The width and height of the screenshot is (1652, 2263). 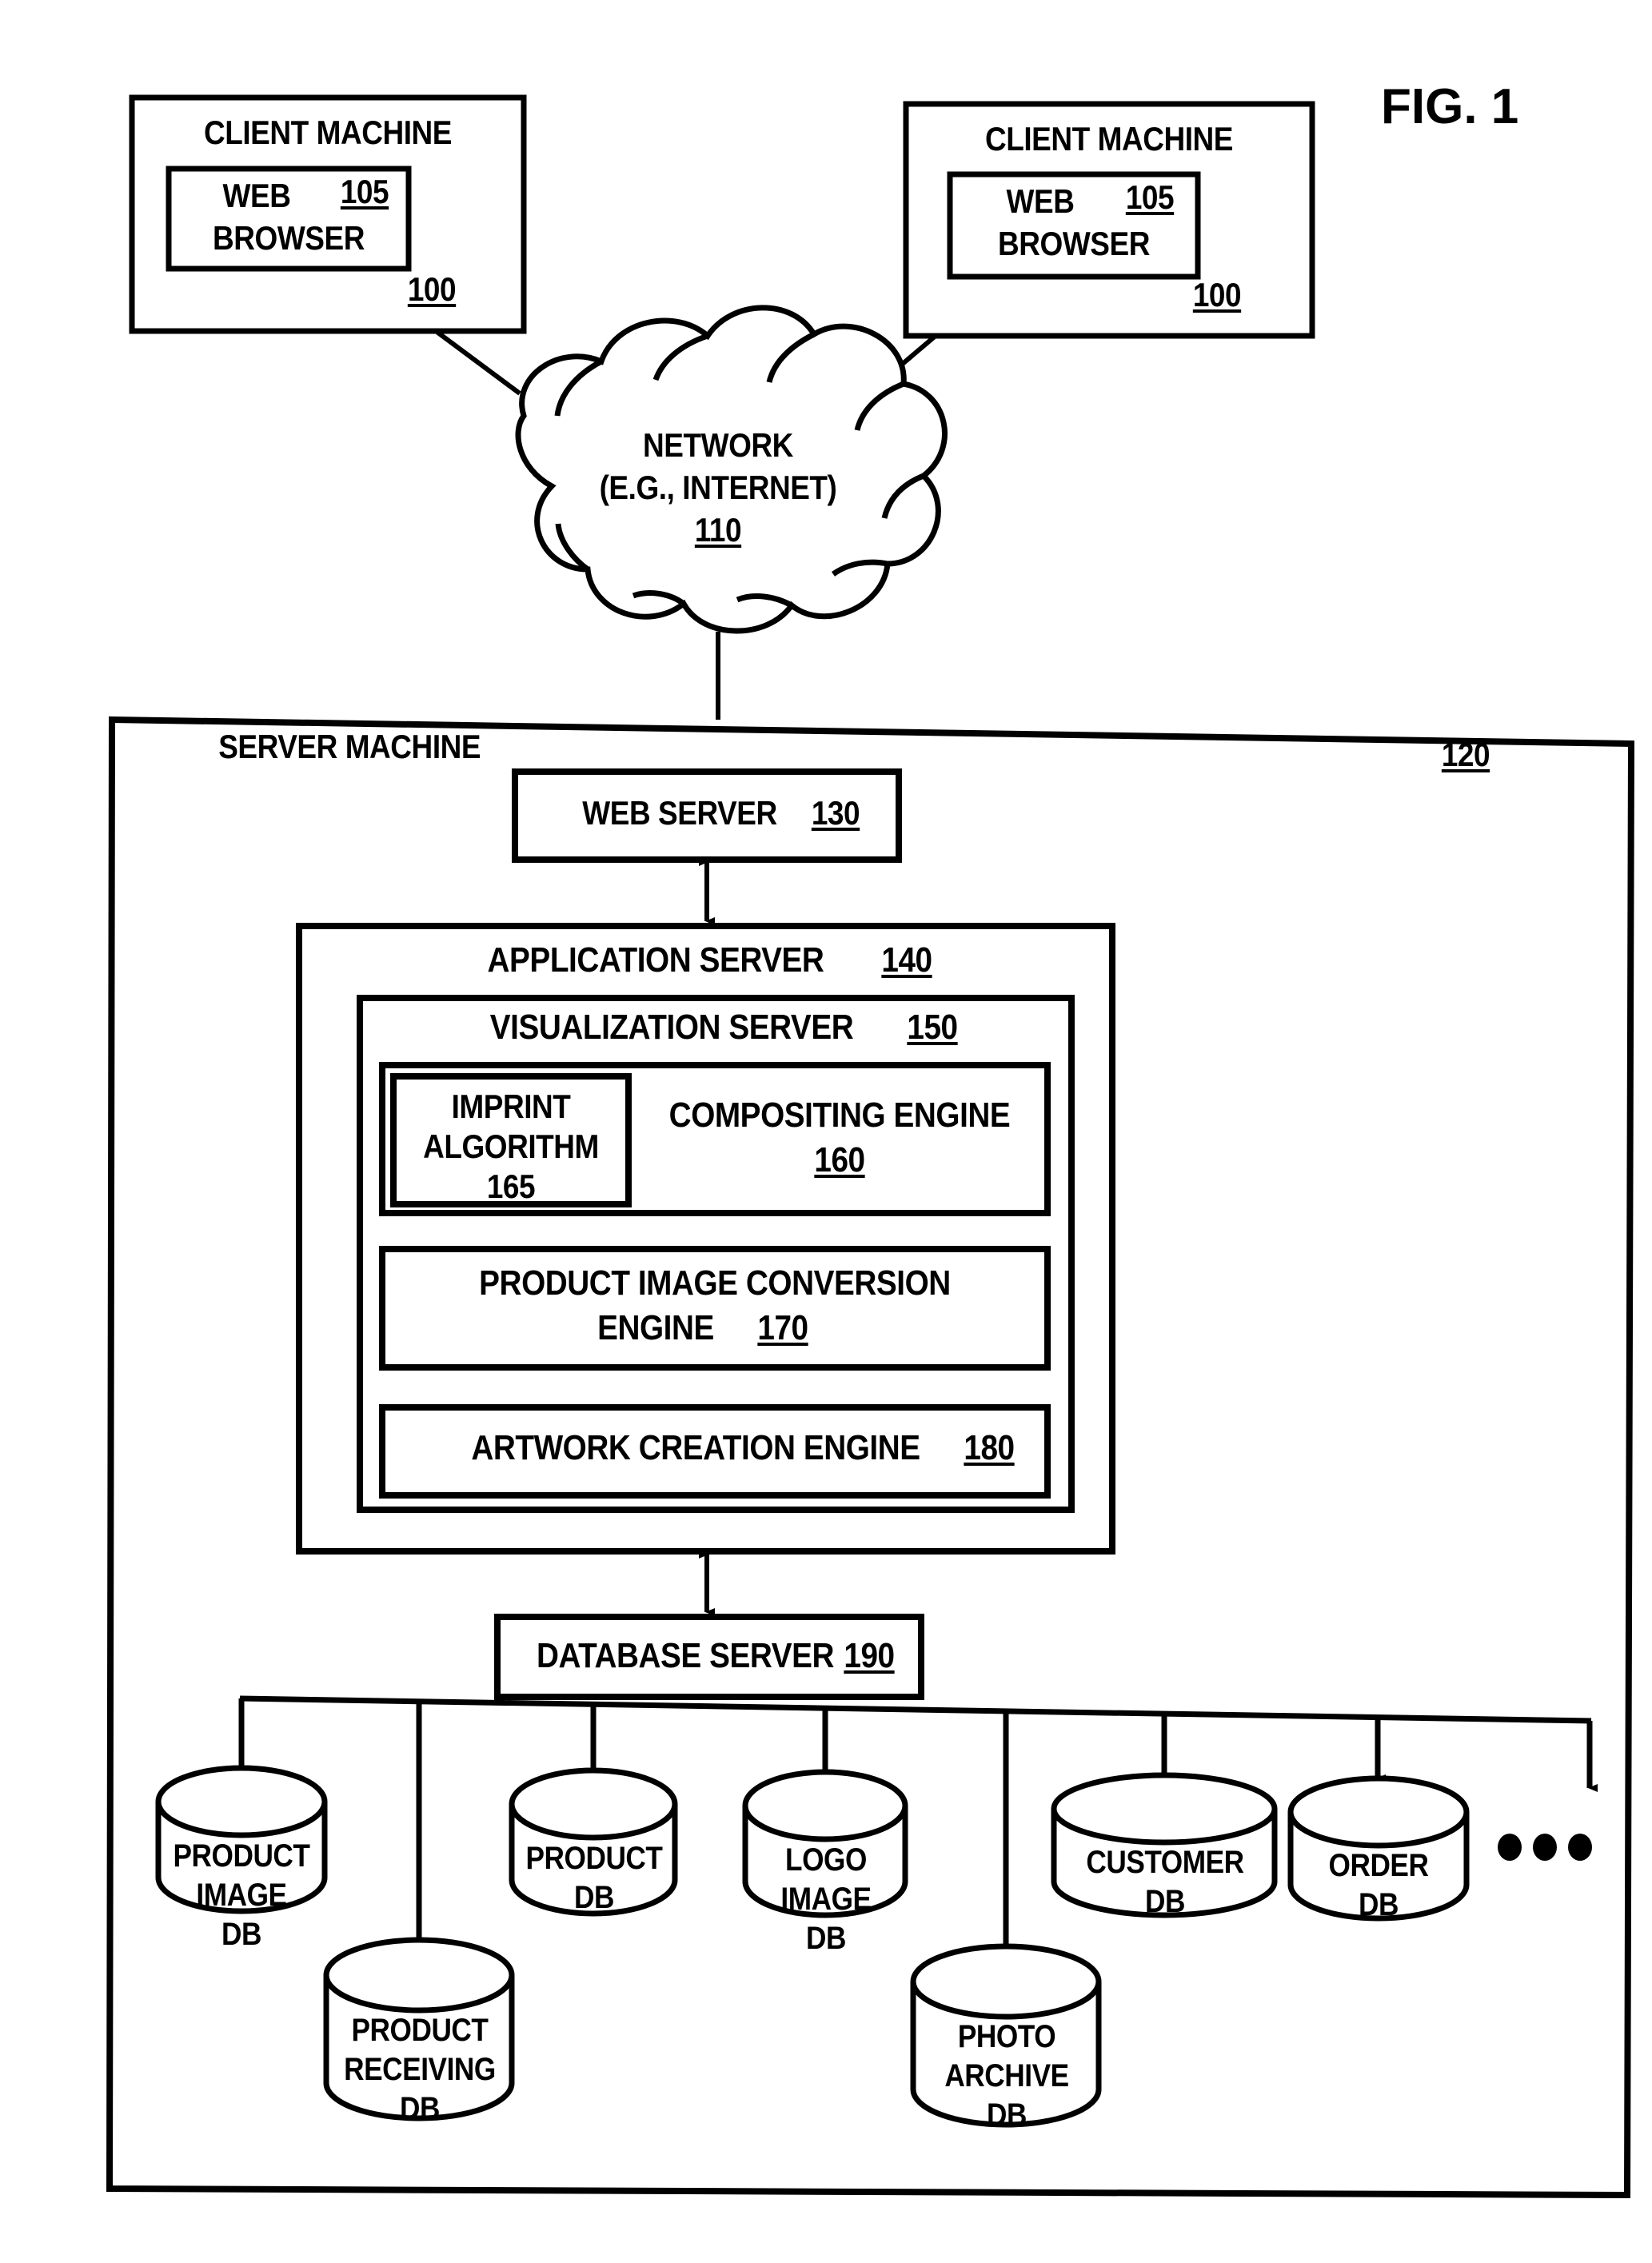 What do you see at coordinates (1450, 106) in the screenshot?
I see `figure-title: FIG. 1` at bounding box center [1450, 106].